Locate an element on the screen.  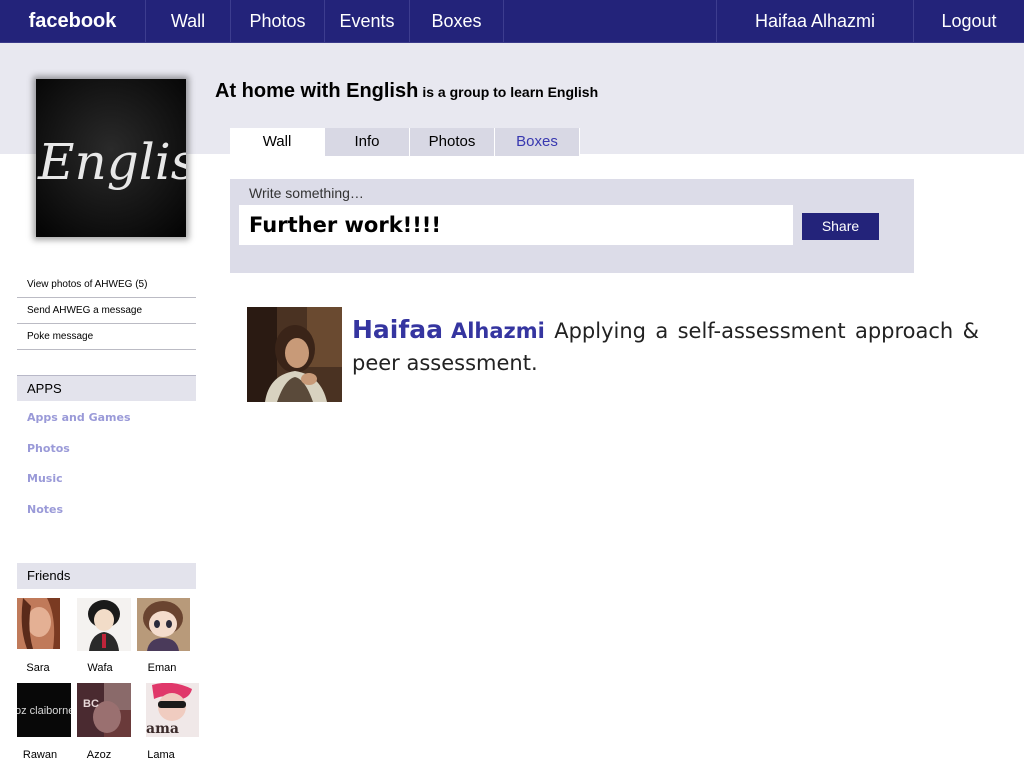
friend-name-sara: Sara is located at coordinates (38, 668).